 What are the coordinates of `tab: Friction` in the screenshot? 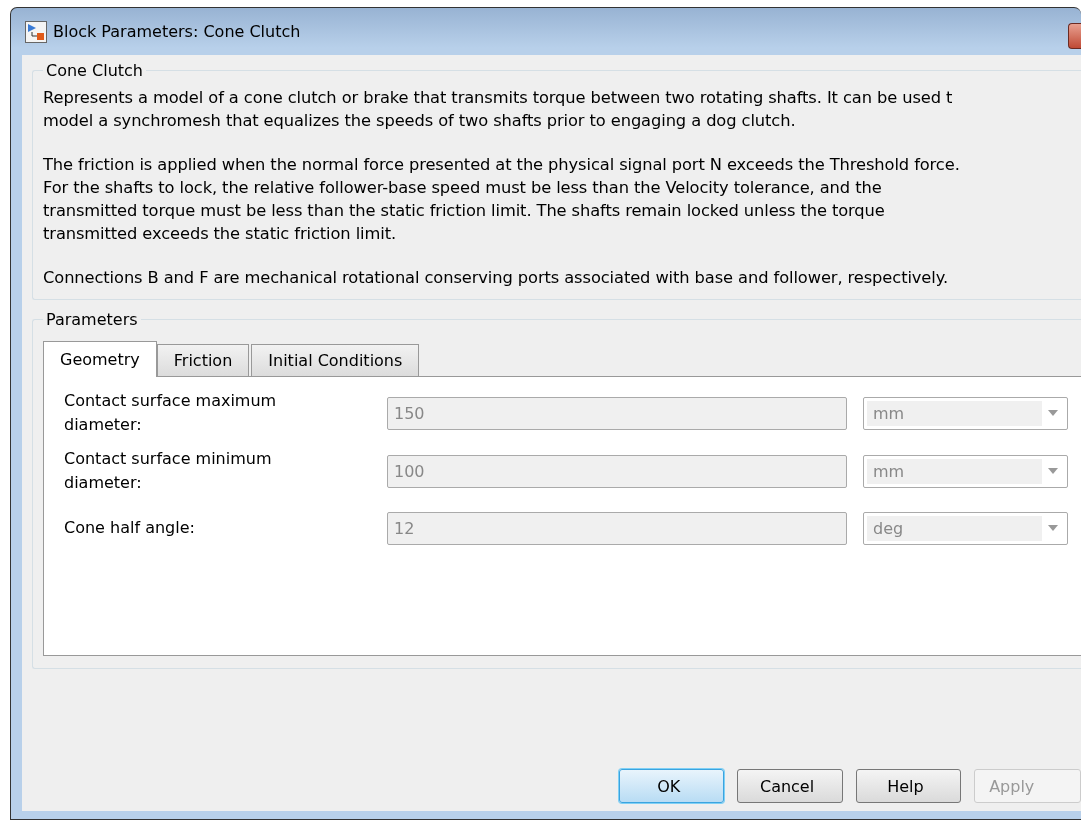 It's located at (203, 360).